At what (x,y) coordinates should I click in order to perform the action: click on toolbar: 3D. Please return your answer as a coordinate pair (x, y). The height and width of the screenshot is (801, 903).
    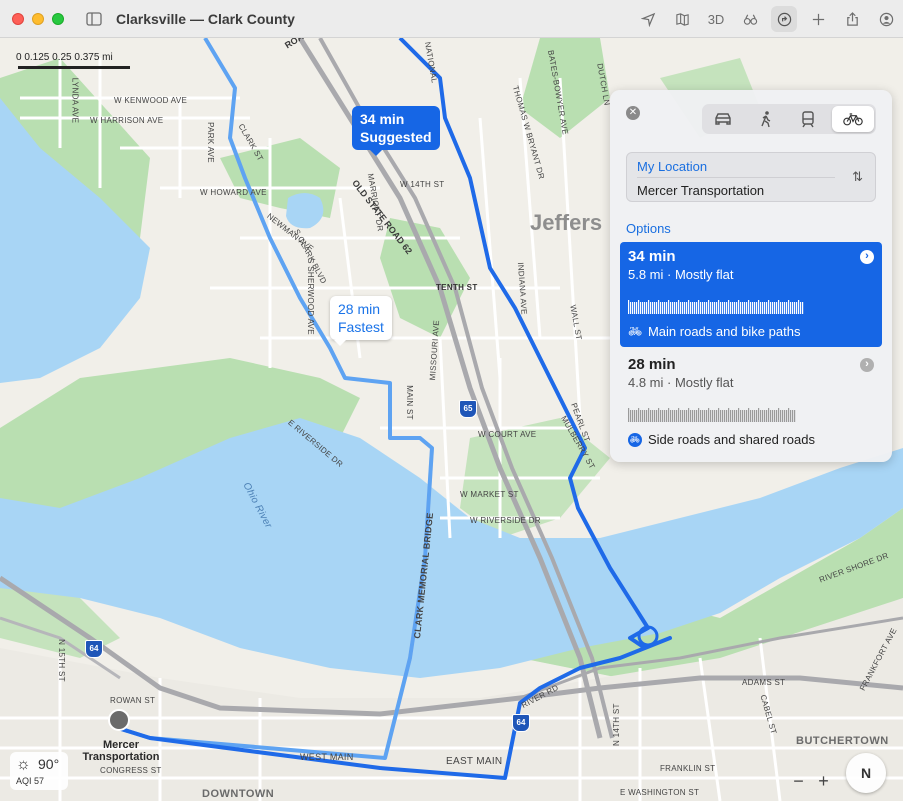
    Looking at the image, I should click on (767, 19).